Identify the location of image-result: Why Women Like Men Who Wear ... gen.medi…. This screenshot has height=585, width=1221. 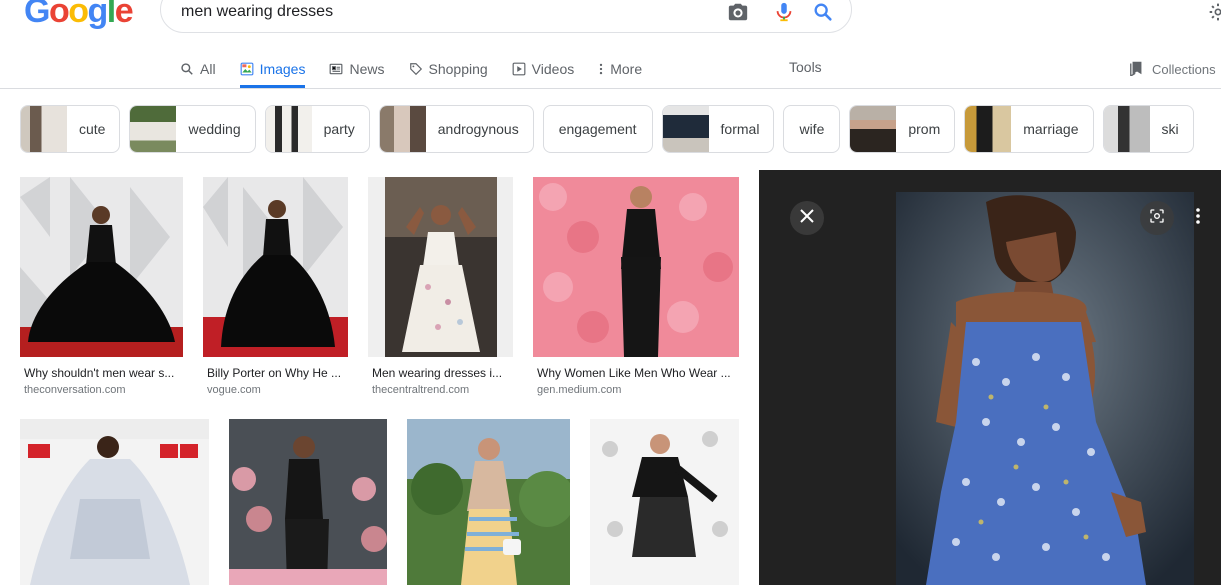
(636, 287).